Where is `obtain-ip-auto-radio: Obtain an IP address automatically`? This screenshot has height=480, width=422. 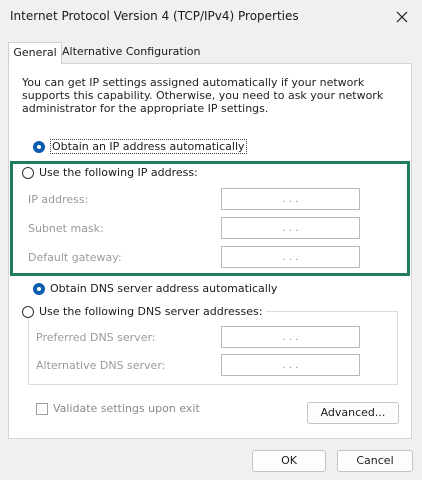
obtain-ip-auto-radio: Obtain an IP address automatically is located at coordinates (140, 146).